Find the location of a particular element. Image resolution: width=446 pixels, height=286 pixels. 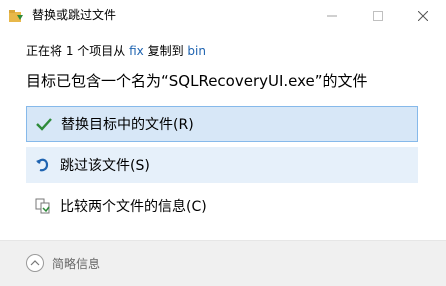

compare-option-label: 比较两个文件的信息(C) is located at coordinates (133, 207).